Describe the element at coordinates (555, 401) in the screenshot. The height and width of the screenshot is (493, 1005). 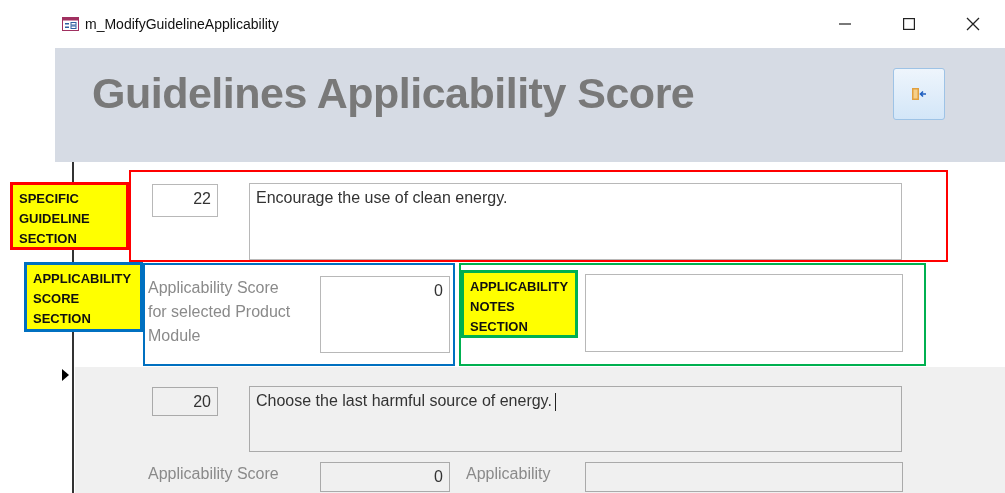
I see `text-cursor` at that location.